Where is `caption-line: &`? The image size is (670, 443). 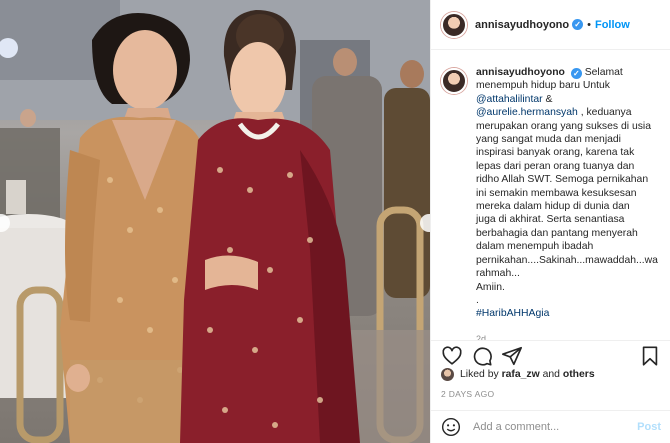 caption-line: & is located at coordinates (547, 99).